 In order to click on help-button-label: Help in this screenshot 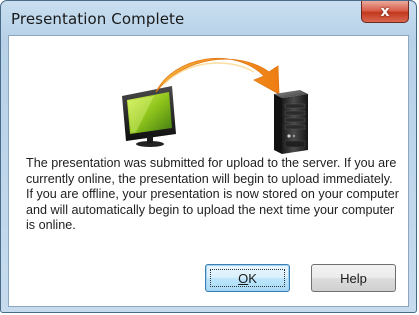, I will do `click(353, 278)`.